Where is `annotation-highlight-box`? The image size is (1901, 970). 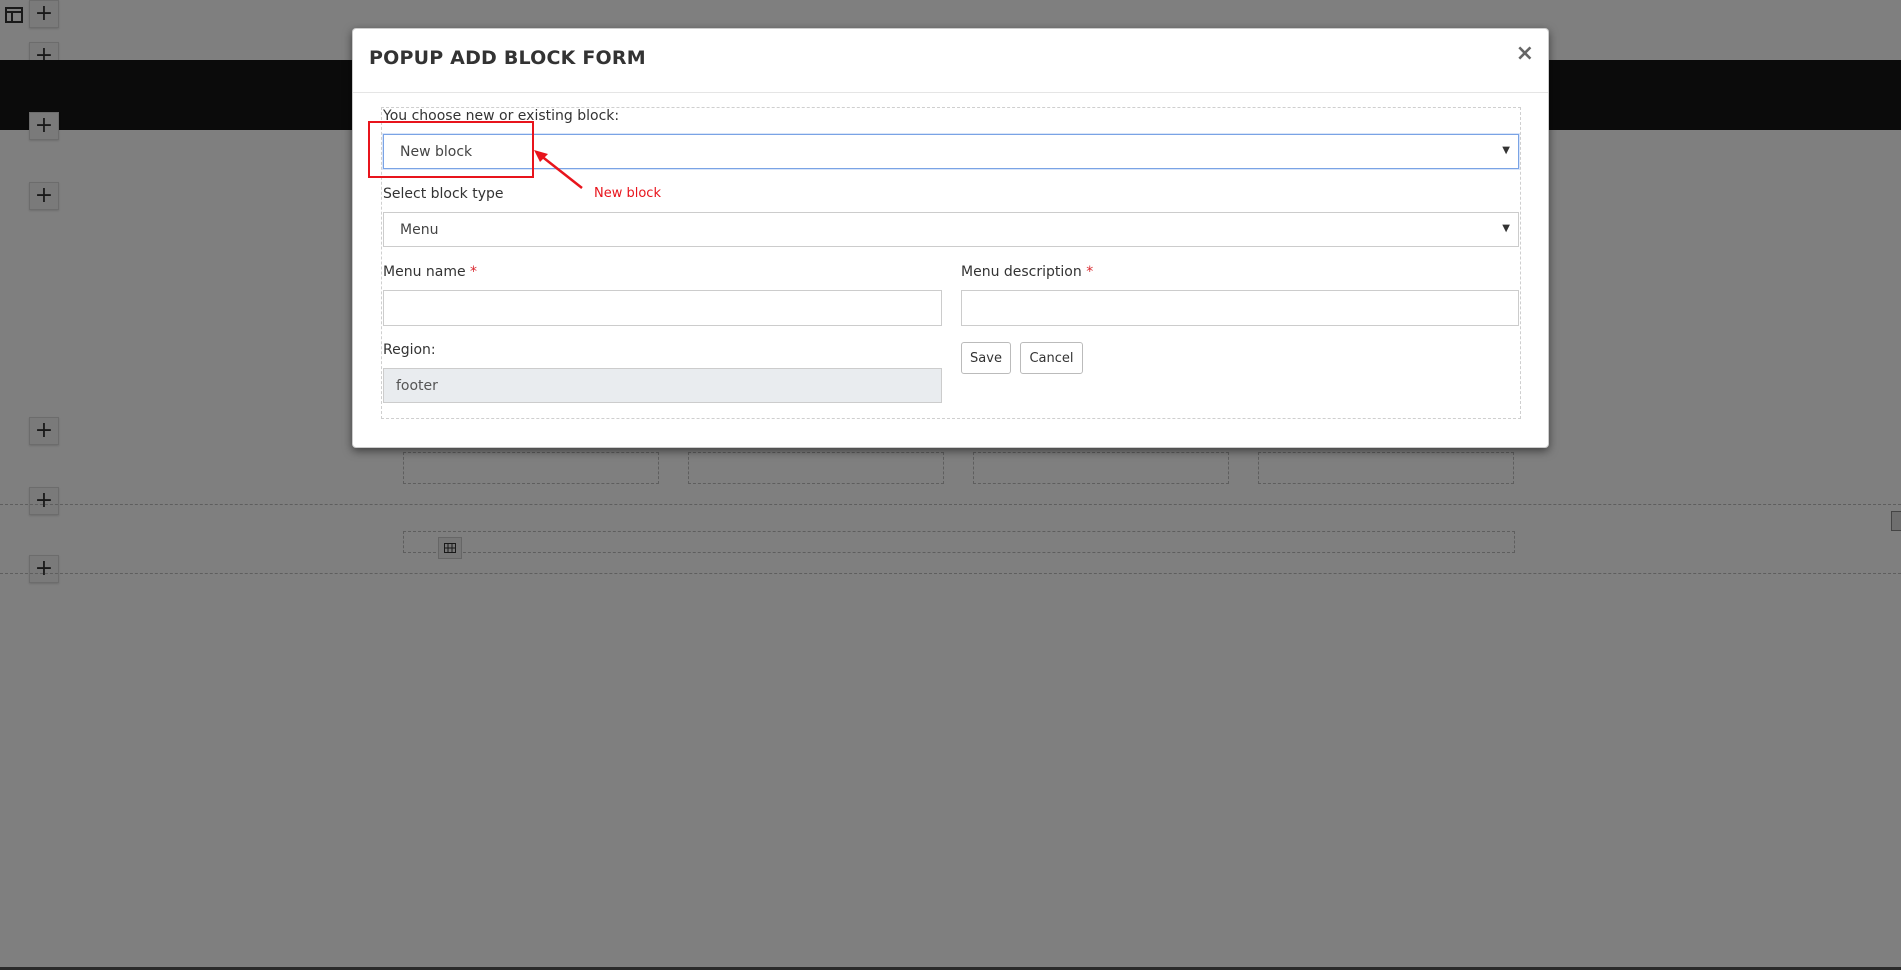
annotation-highlight-box is located at coordinates (451, 149).